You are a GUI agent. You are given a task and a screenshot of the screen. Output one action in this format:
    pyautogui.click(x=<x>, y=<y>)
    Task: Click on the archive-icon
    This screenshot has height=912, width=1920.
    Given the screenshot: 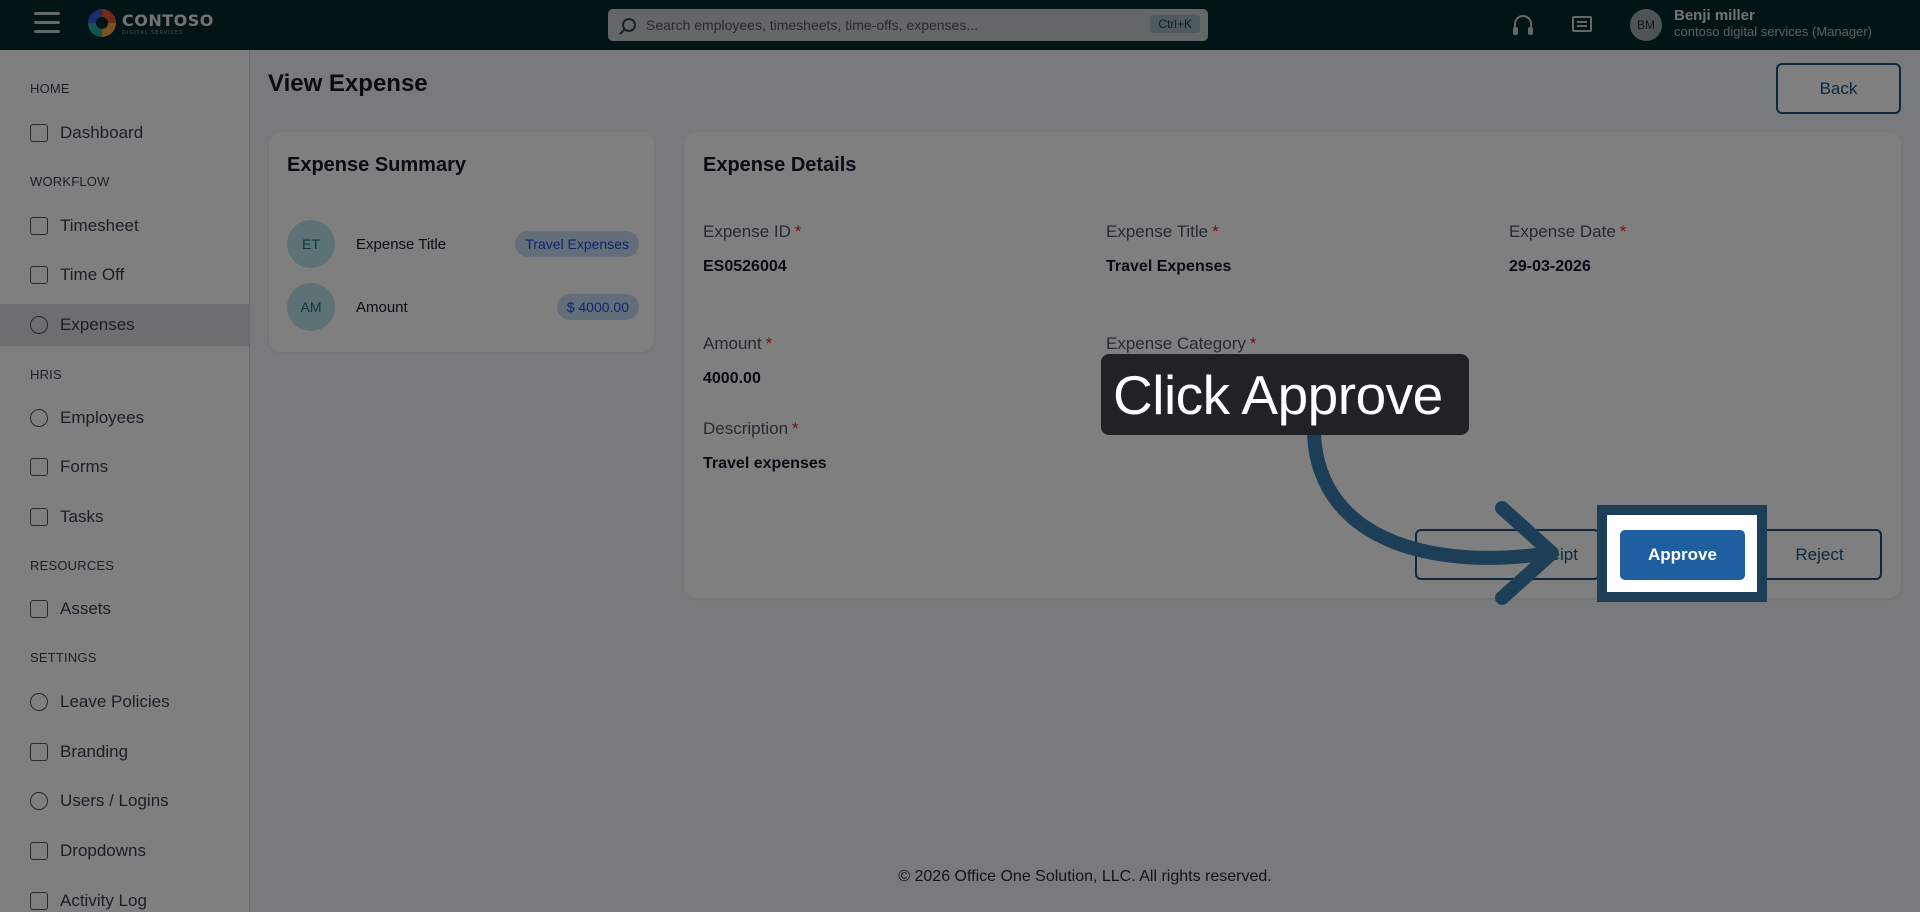 What is the action you would take?
    pyautogui.click(x=39, y=752)
    